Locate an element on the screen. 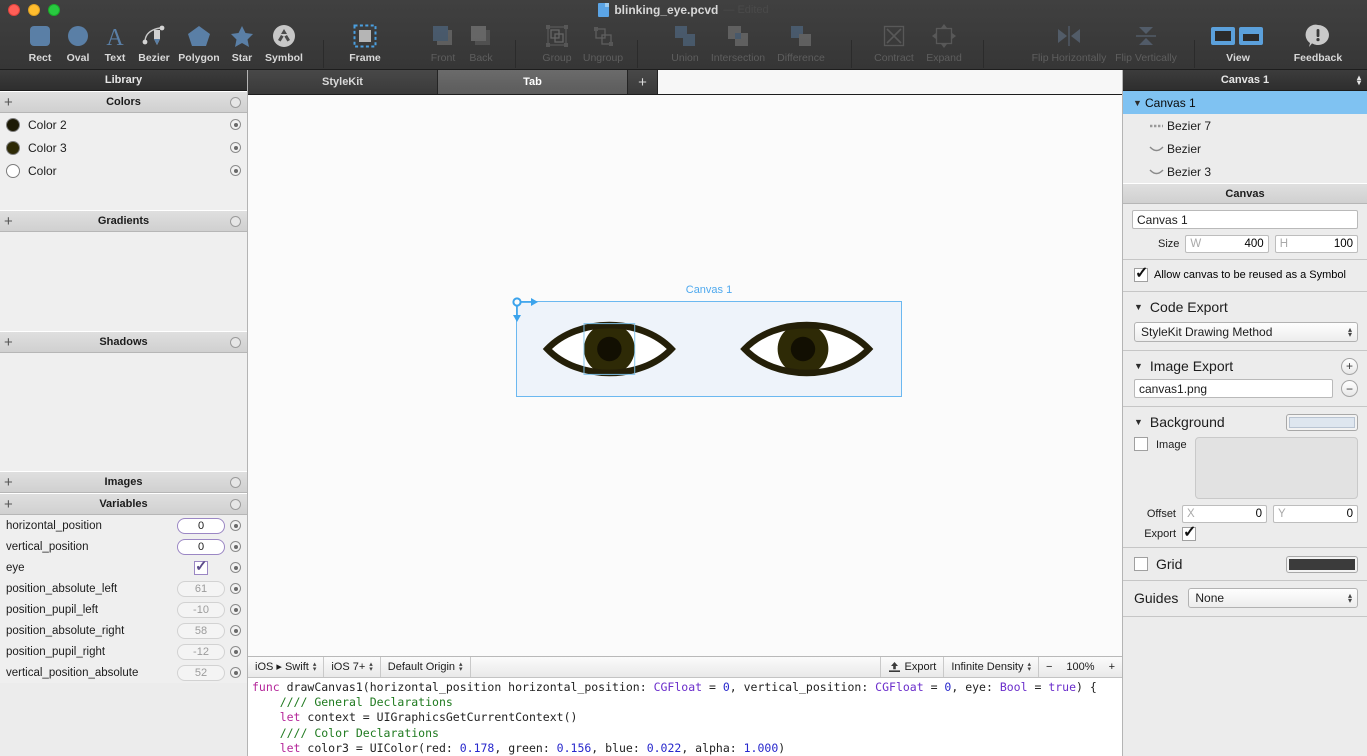  images-options-icon is located at coordinates (235, 482).